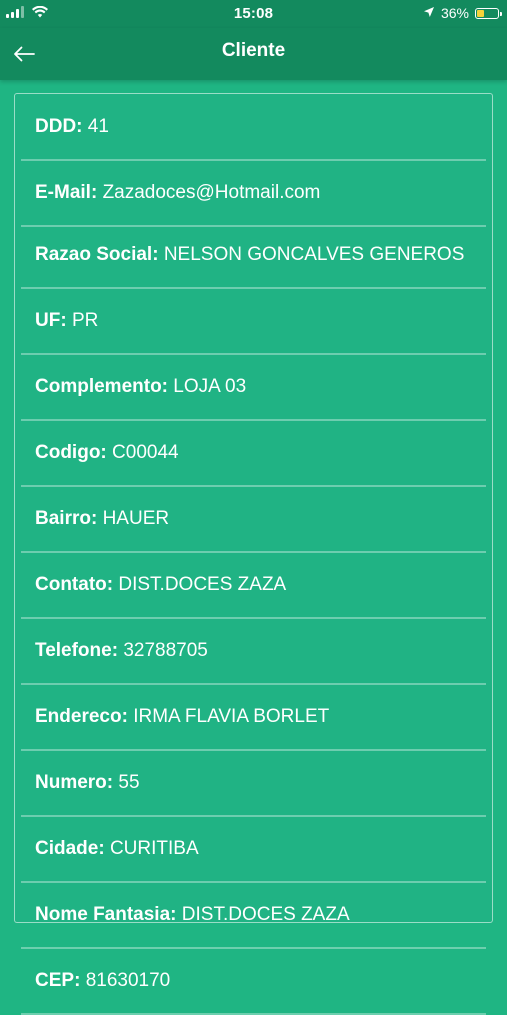 The height and width of the screenshot is (1015, 507). I want to click on field-value: 32788705, so click(165, 650).